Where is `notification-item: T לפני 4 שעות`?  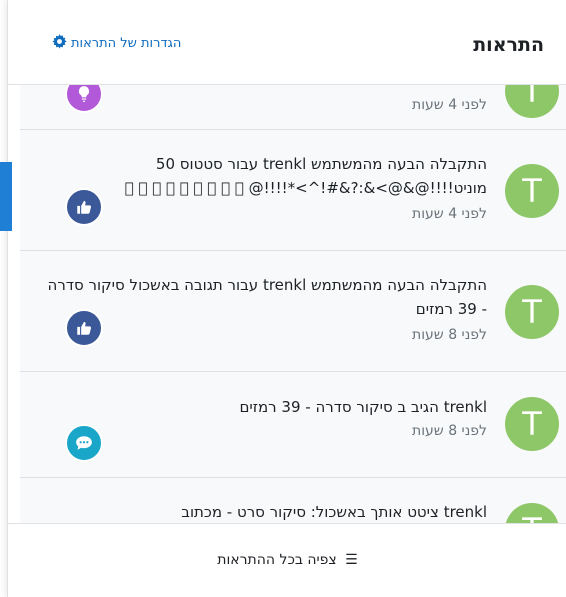 notification-item: T לפני 4 שעות is located at coordinates (293, 107).